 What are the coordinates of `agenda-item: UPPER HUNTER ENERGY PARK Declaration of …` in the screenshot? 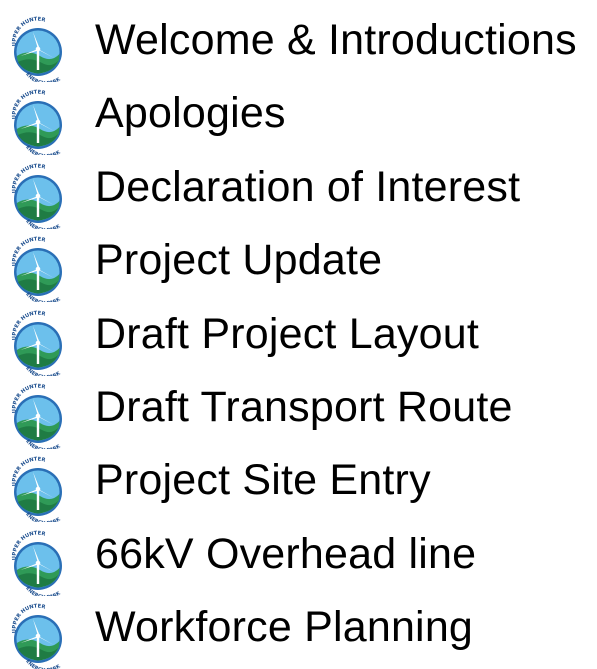 It's located at (299, 193).